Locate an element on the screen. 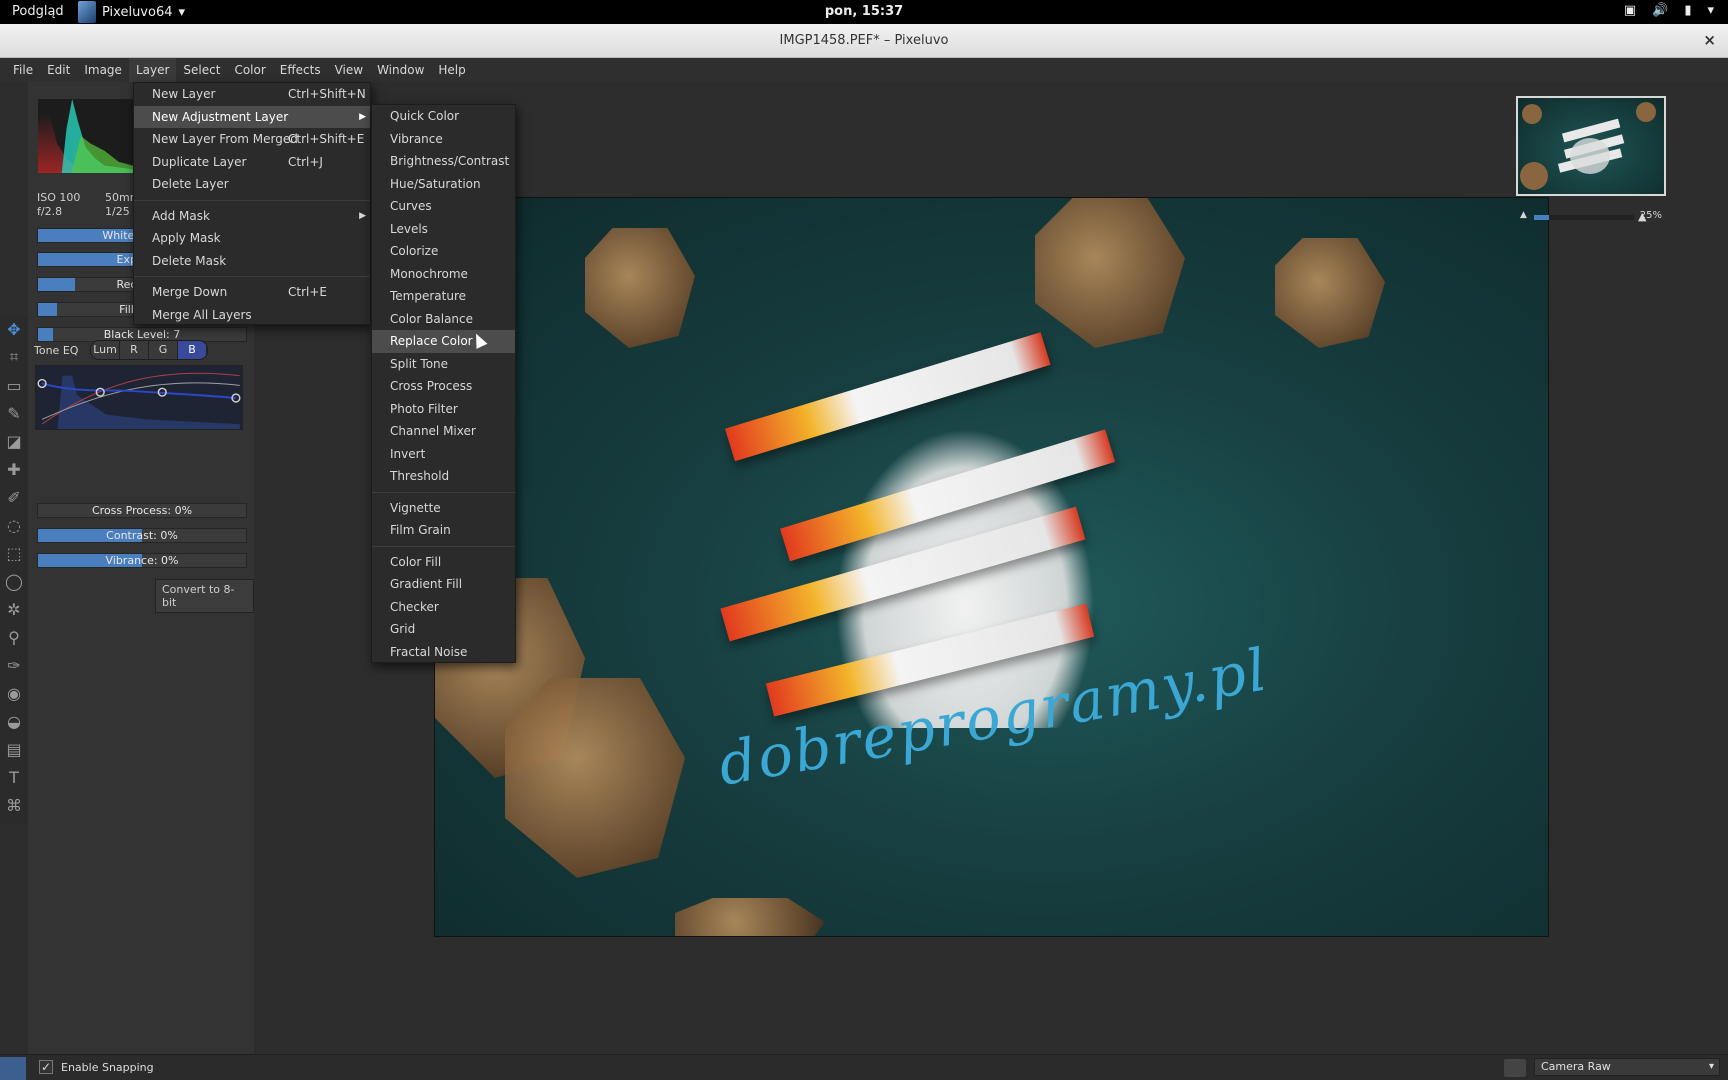  heal-tool-icon: ✑ is located at coordinates (14, 665).